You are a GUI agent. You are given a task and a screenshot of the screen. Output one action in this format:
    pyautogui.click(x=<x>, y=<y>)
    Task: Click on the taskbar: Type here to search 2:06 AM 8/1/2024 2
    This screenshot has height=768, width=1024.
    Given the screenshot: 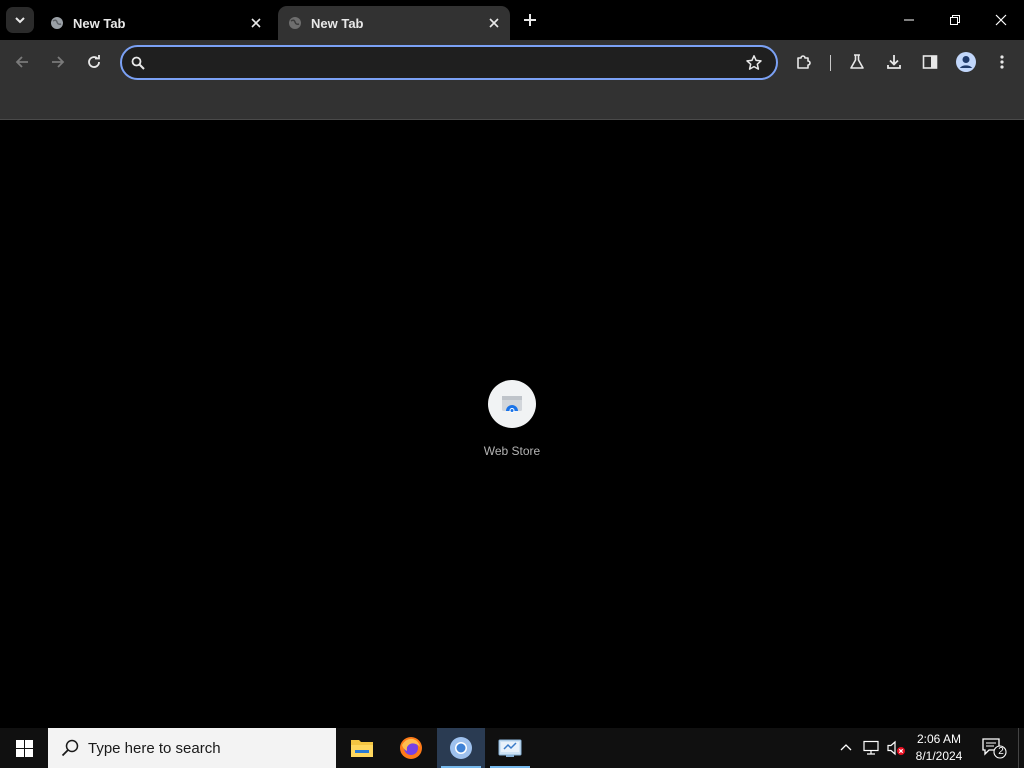 What is the action you would take?
    pyautogui.click(x=512, y=748)
    